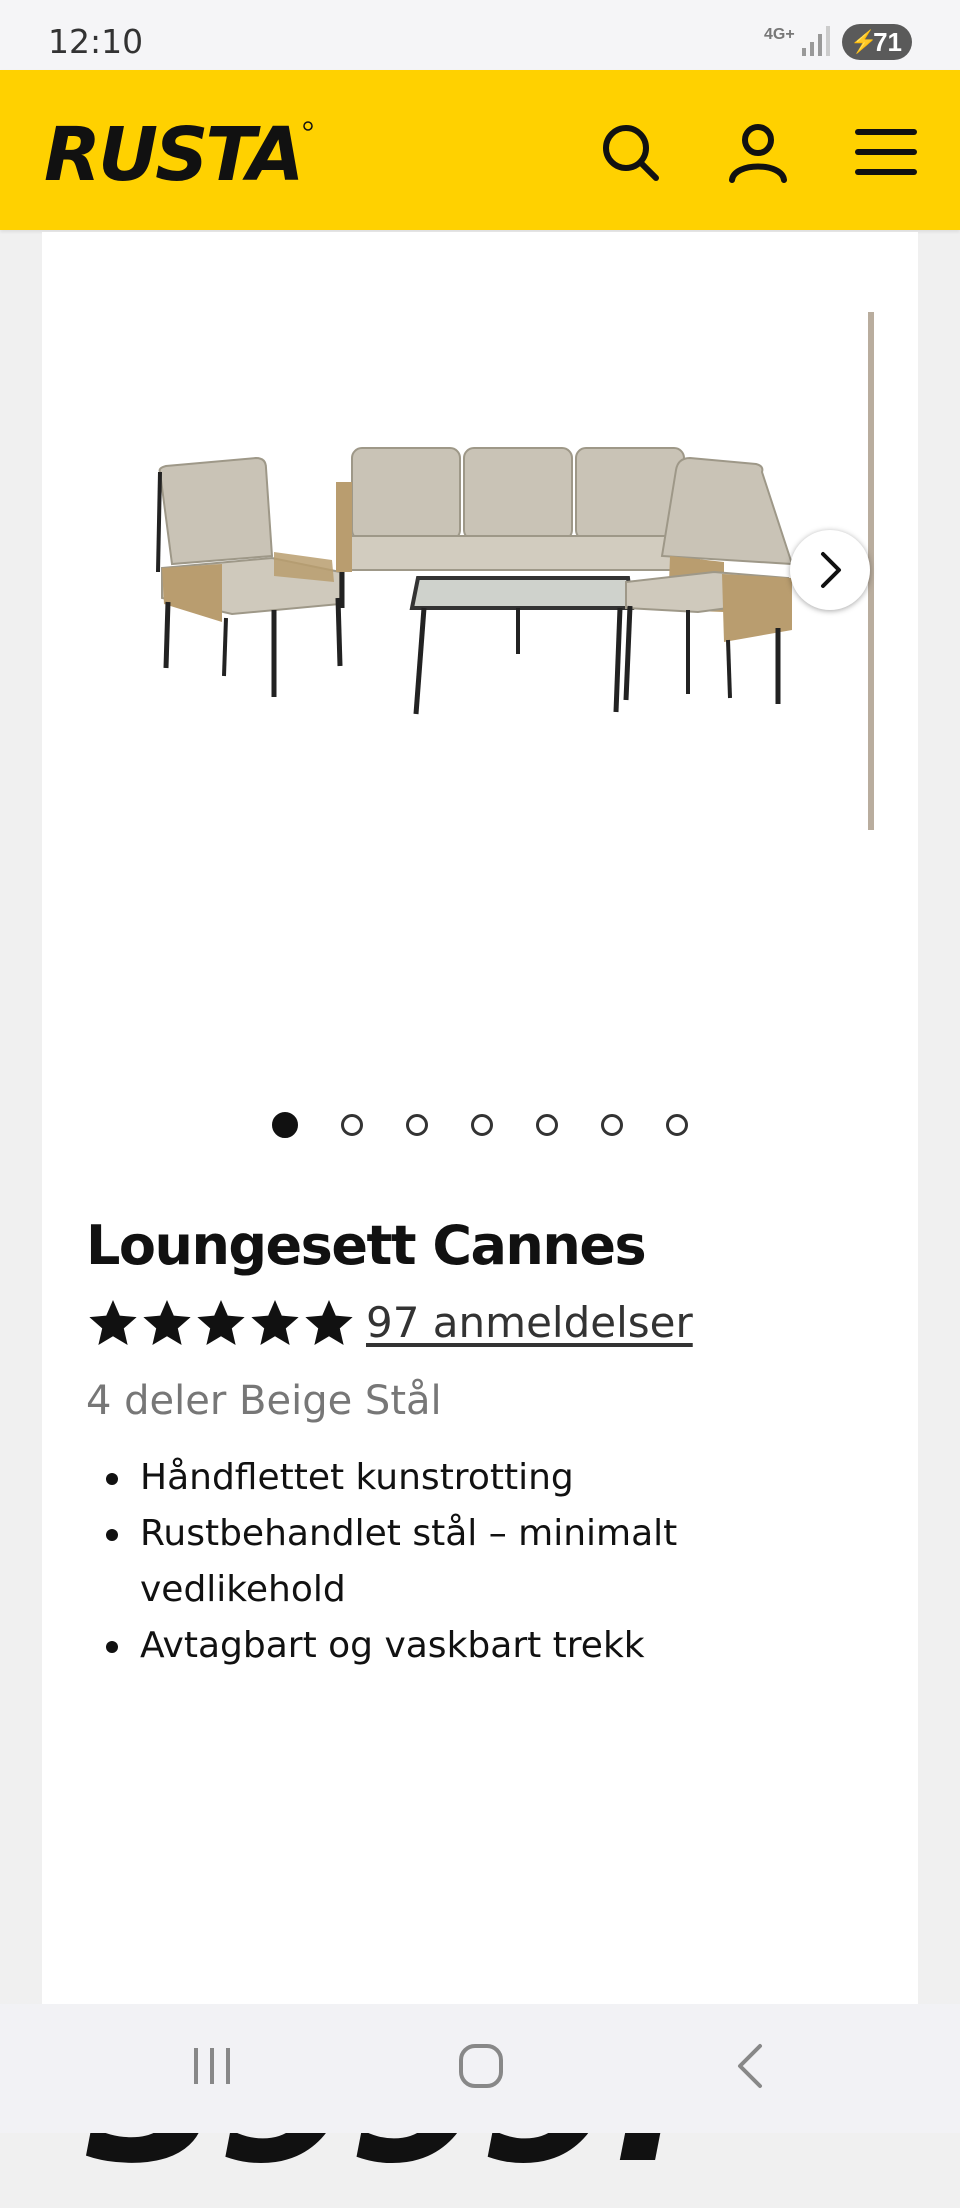  What do you see at coordinates (630, 152) in the screenshot?
I see `search-icon` at bounding box center [630, 152].